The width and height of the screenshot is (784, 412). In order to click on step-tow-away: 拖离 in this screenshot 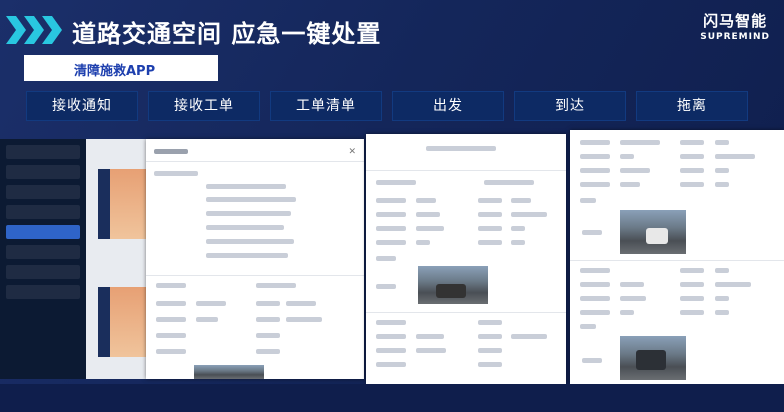, I will do `click(692, 106)`.